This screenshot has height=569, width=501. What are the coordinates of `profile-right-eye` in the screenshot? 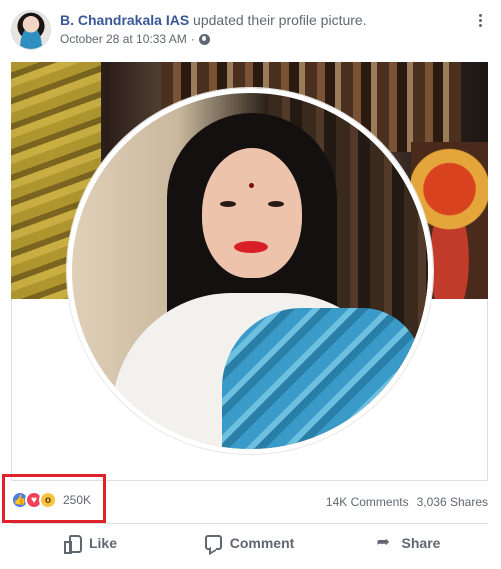 It's located at (276, 204).